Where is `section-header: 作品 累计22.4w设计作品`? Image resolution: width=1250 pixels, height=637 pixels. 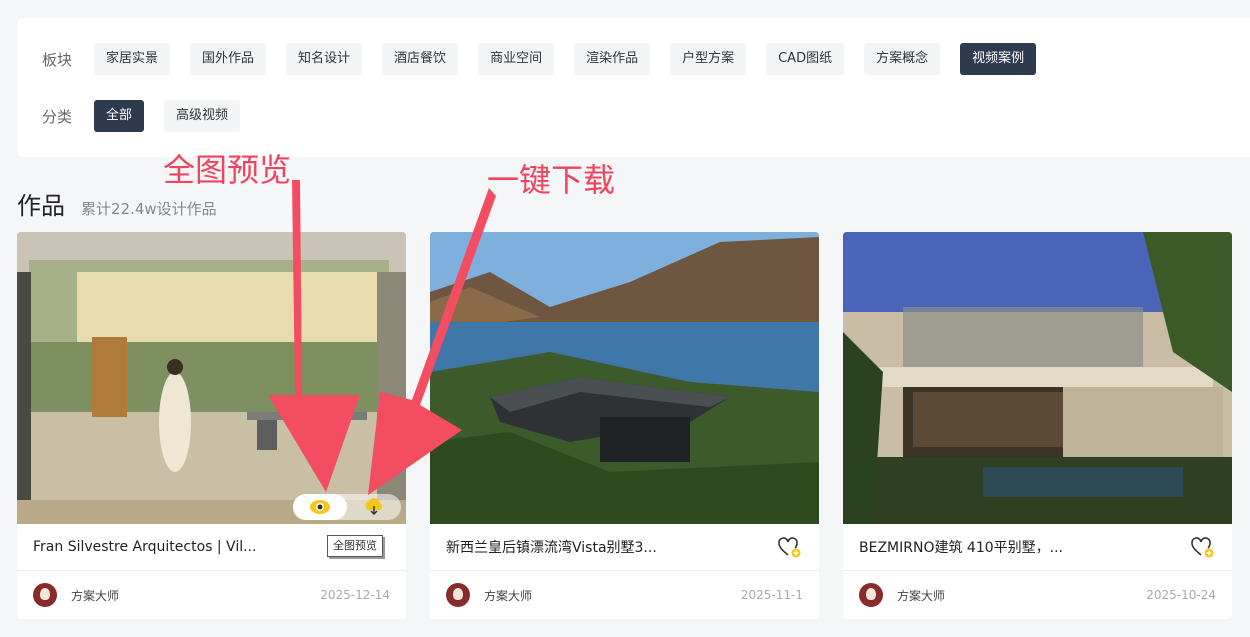 section-header: 作品 累计22.4w设计作品 is located at coordinates (117, 203).